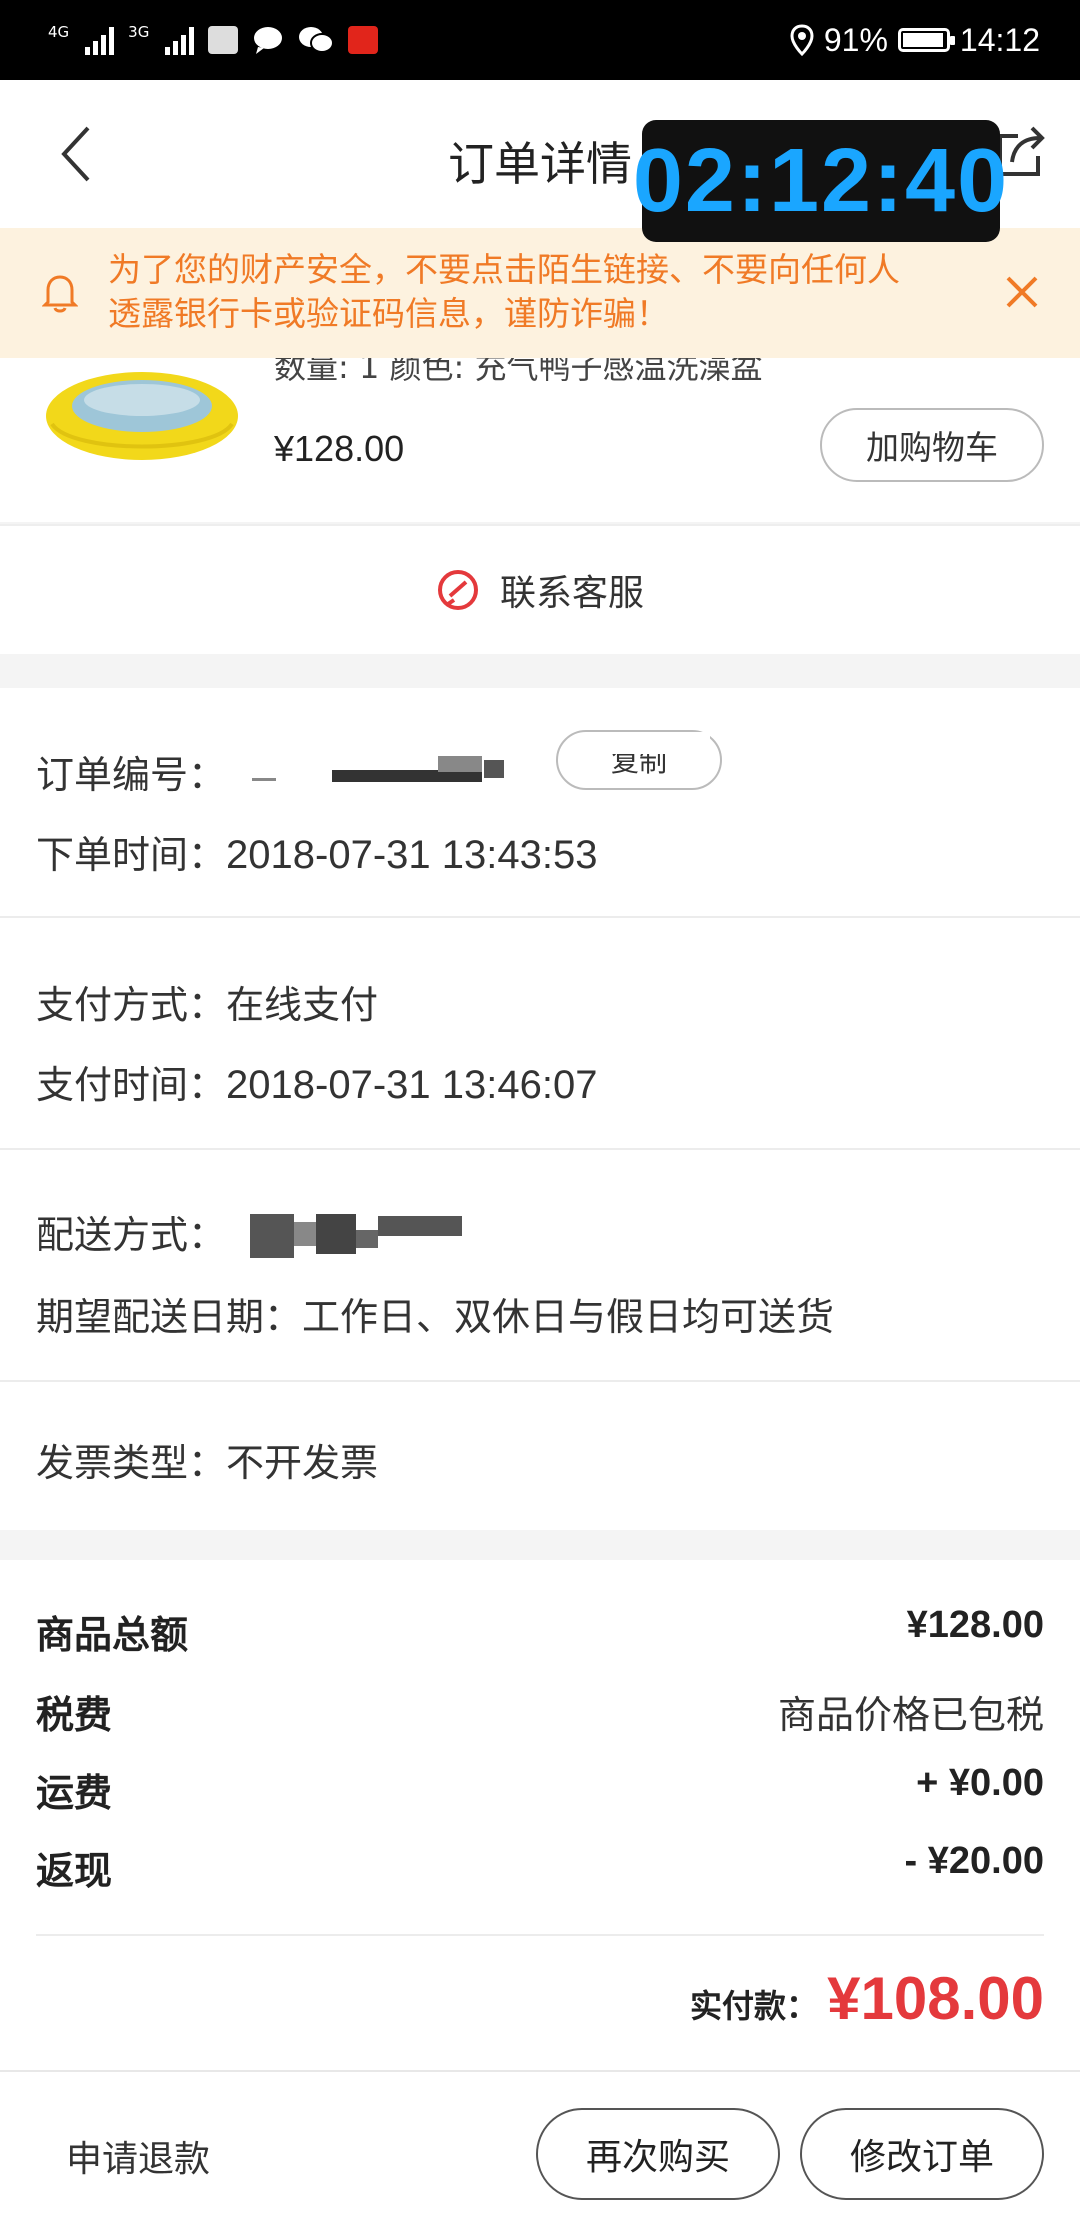  Describe the element at coordinates (74, 1715) in the screenshot. I see `tax-label: 税费` at that location.